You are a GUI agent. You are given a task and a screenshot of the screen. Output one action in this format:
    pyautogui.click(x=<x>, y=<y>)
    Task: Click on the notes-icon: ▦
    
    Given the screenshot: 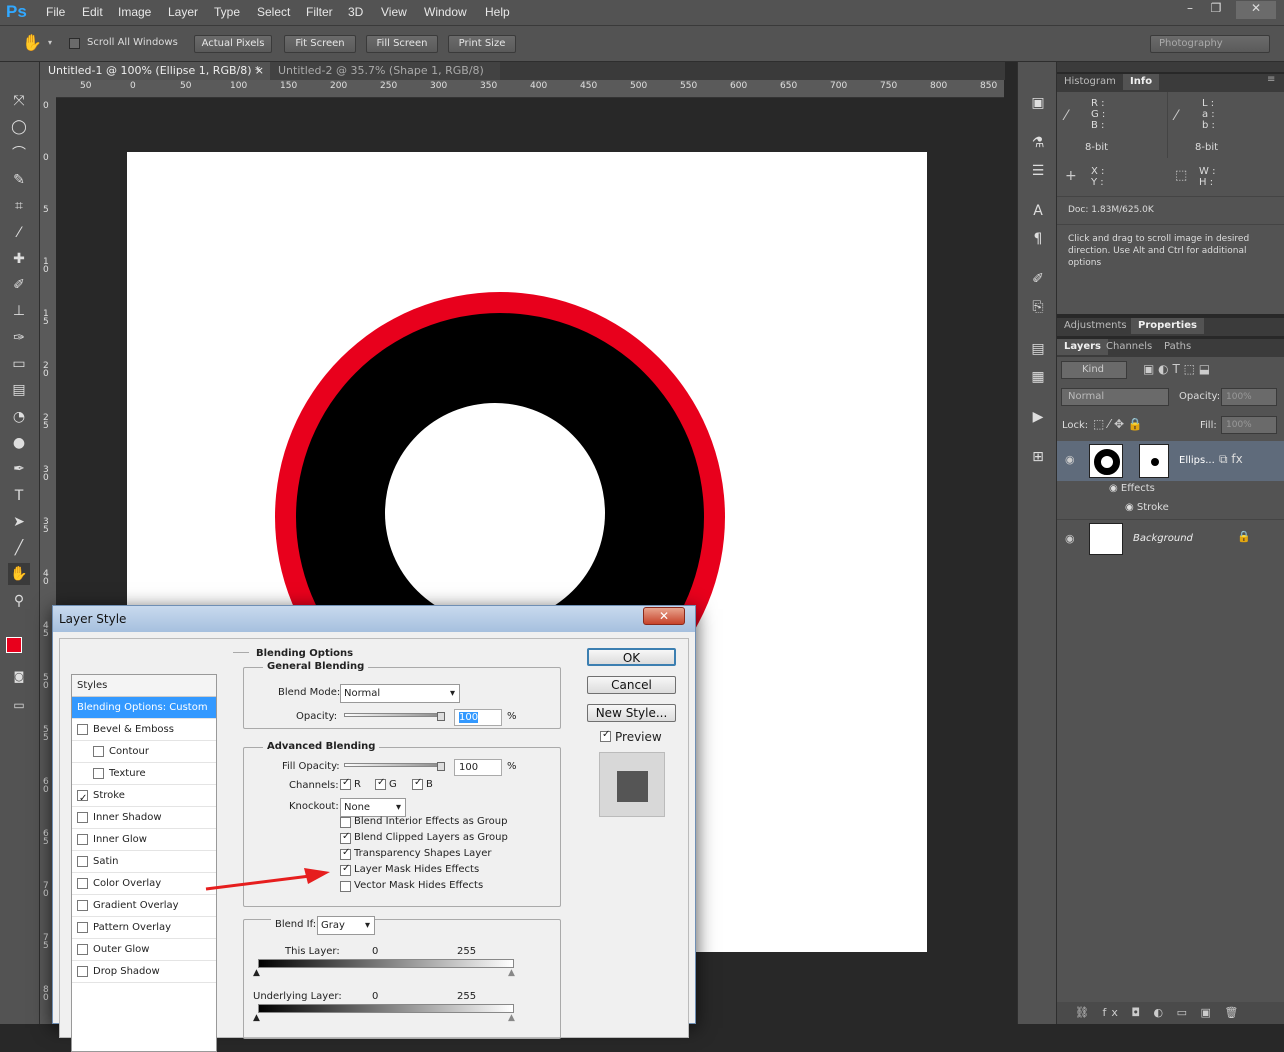 What is the action you would take?
    pyautogui.click(x=1038, y=377)
    